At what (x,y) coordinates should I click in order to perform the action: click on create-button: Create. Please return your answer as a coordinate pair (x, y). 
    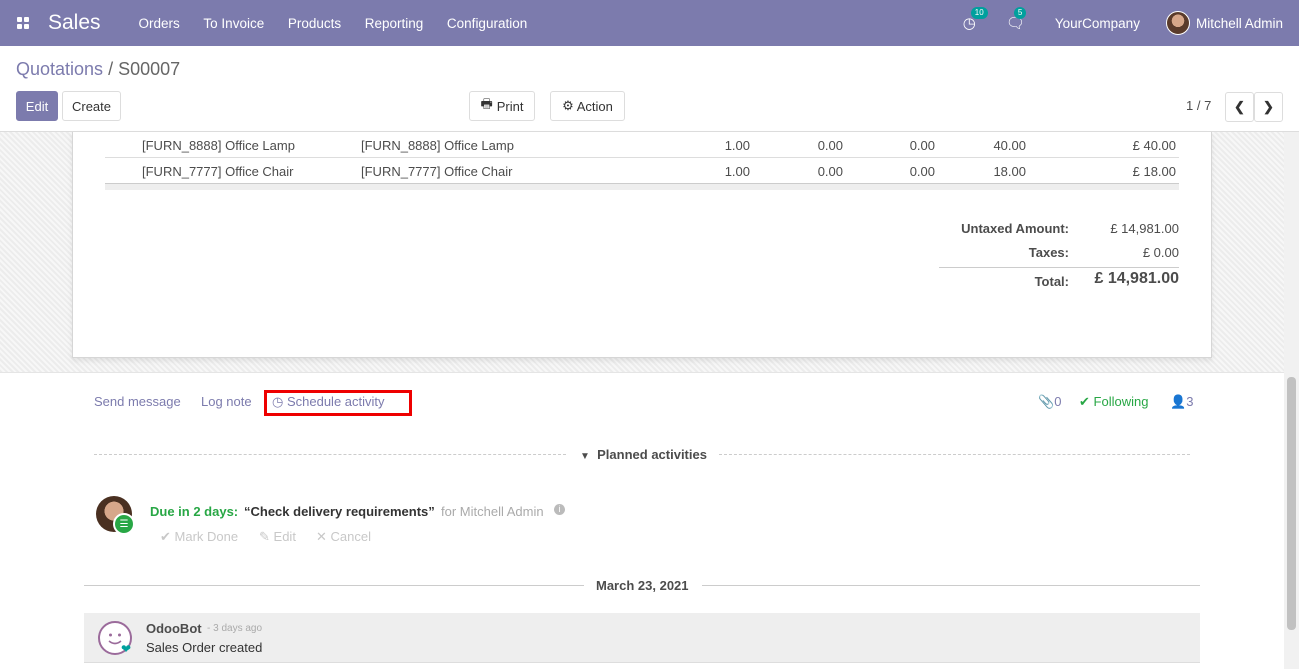
    Looking at the image, I should click on (91, 106).